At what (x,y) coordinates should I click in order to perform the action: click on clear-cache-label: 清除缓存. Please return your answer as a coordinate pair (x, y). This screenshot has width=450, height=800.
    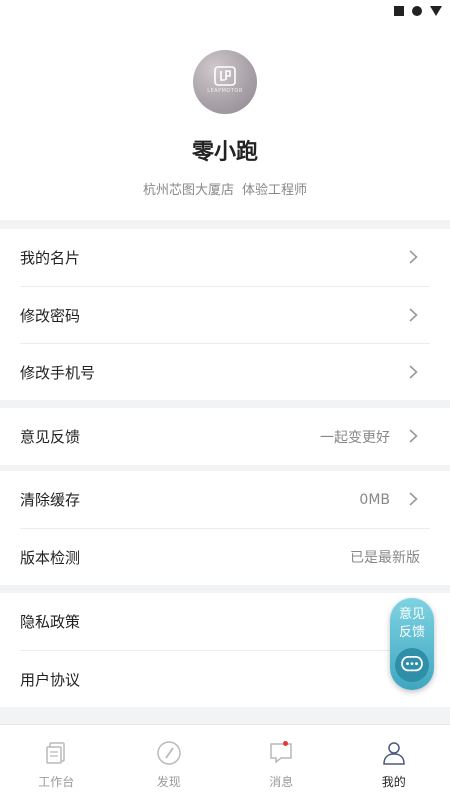
    Looking at the image, I should click on (50, 500).